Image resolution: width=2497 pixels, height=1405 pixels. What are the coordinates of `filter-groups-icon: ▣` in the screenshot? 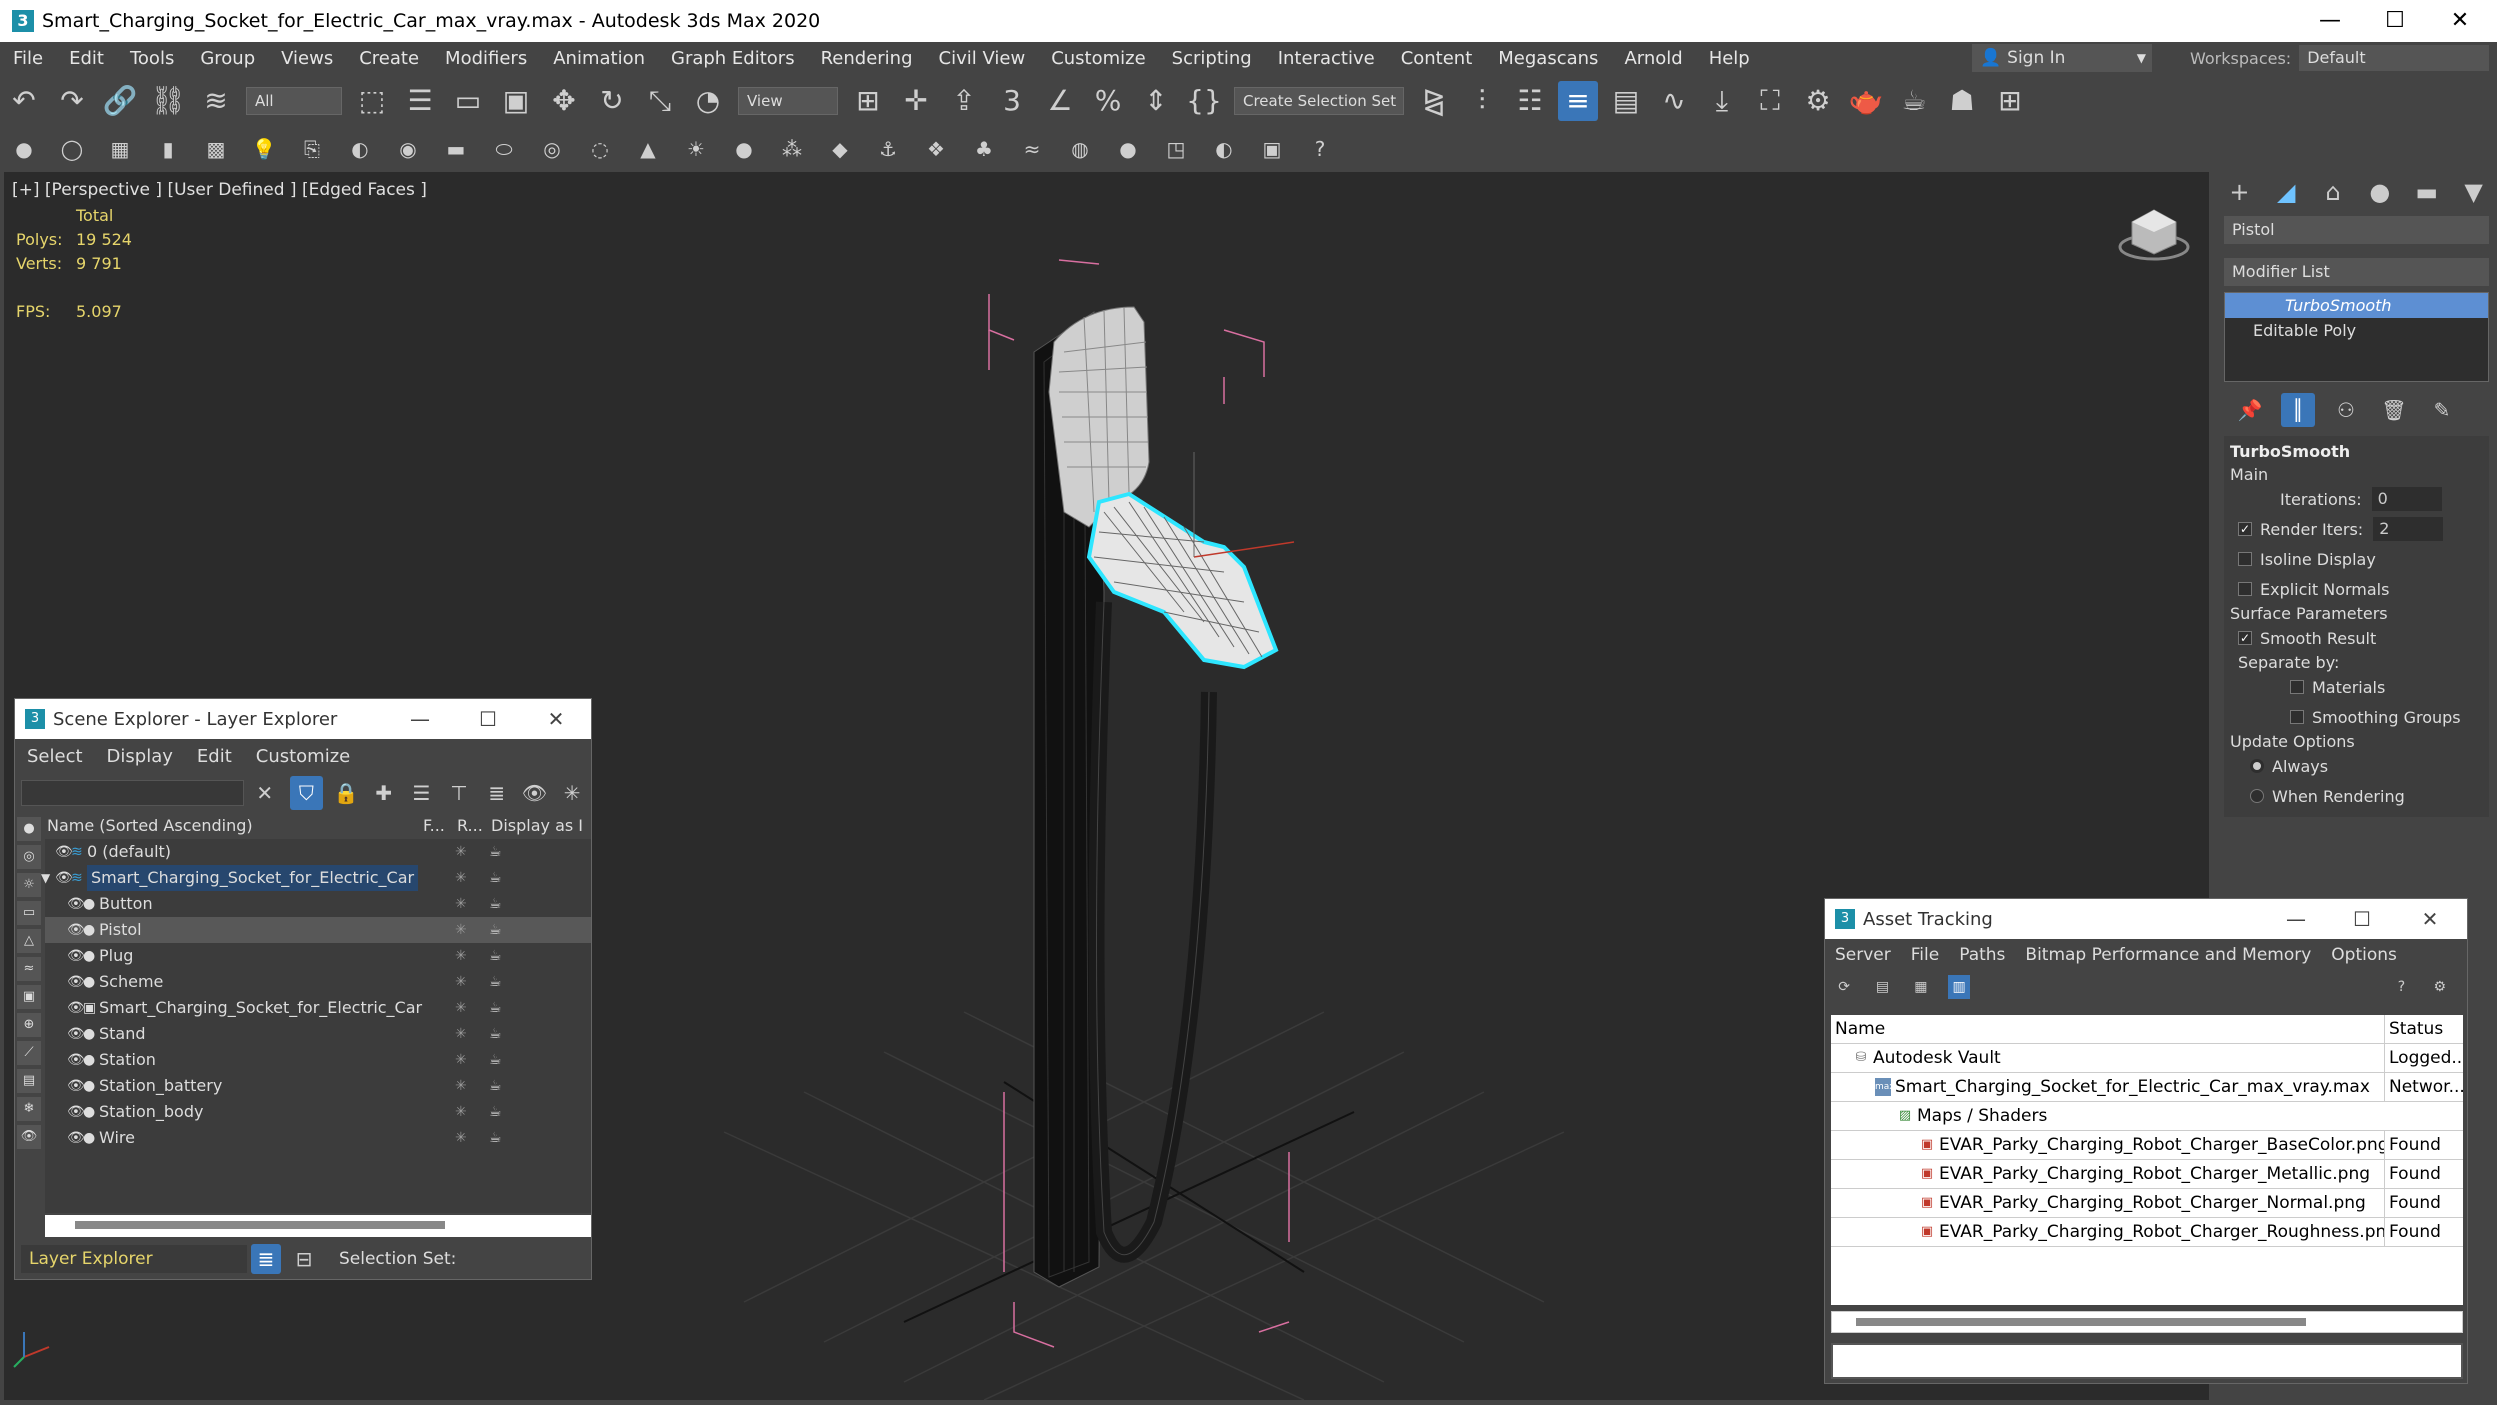 It's located at (29, 997).